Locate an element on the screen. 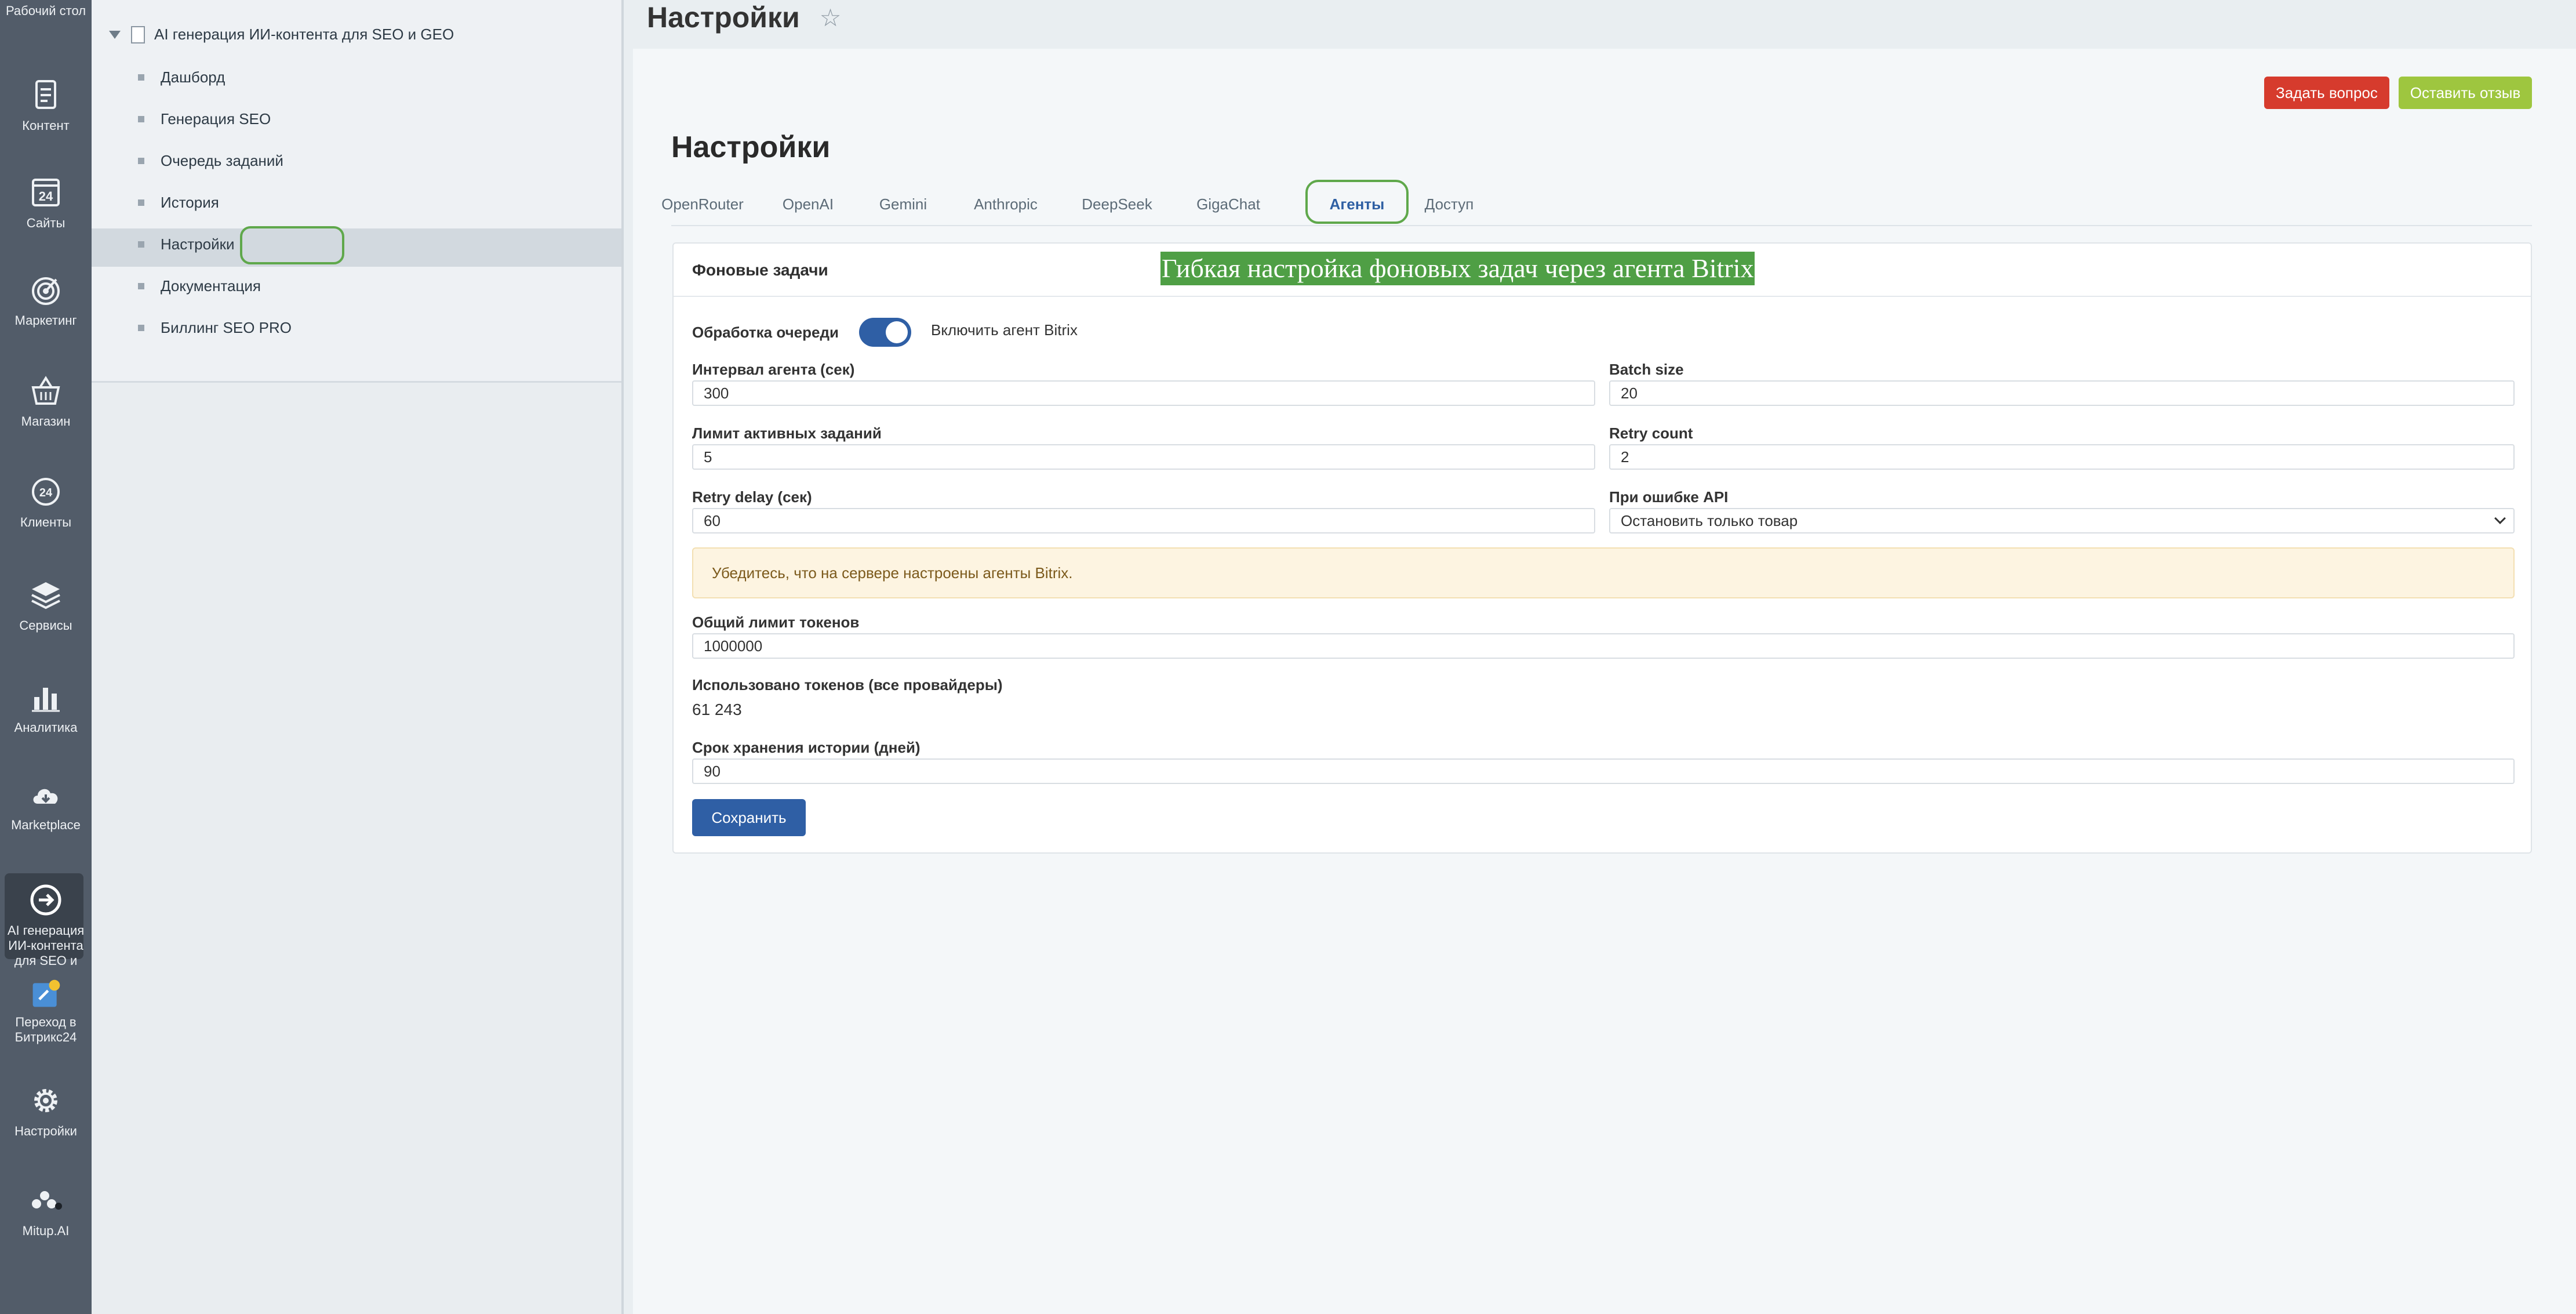  retry-count-label: Retry count is located at coordinates (1651, 433).